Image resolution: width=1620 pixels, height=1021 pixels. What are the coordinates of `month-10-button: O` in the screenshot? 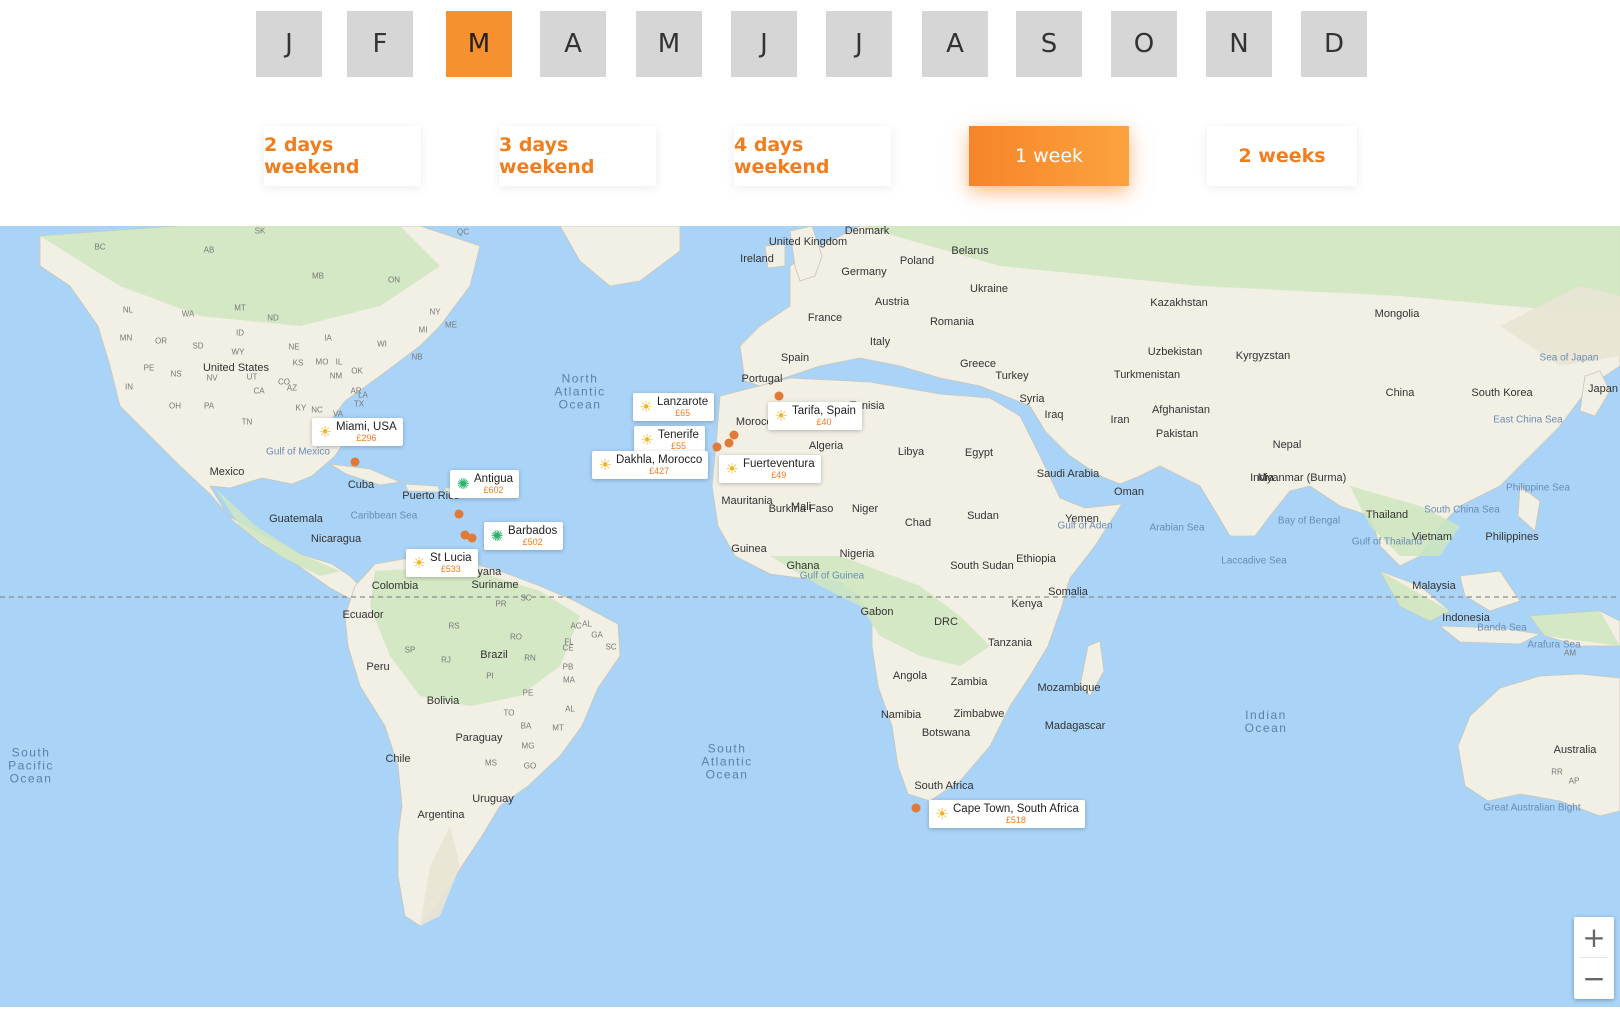 It's located at (1144, 44).